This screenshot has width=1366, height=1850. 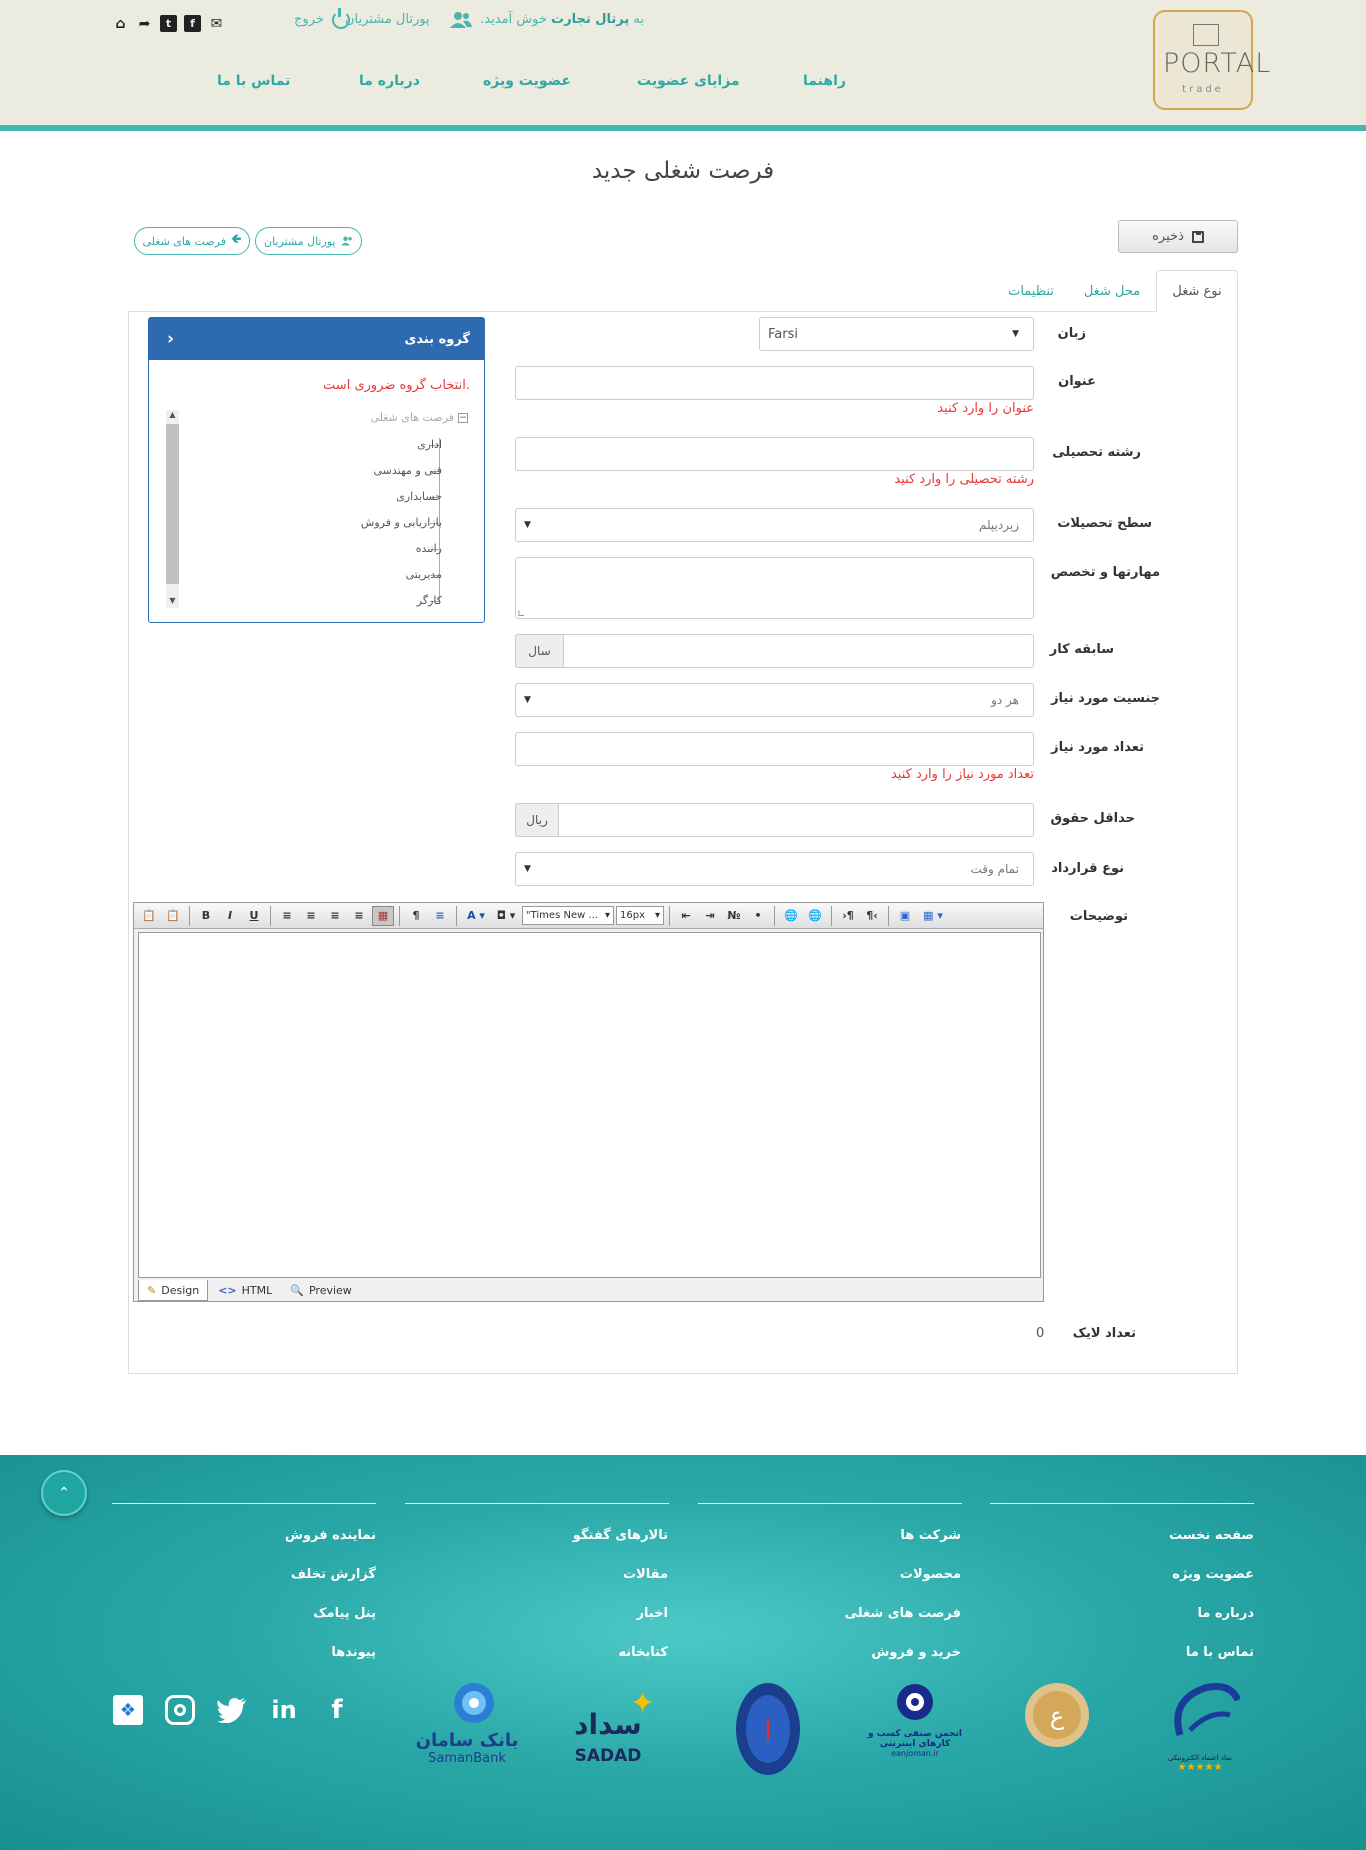 I want to click on nav-contact: تماس با ما, so click(x=253, y=81).